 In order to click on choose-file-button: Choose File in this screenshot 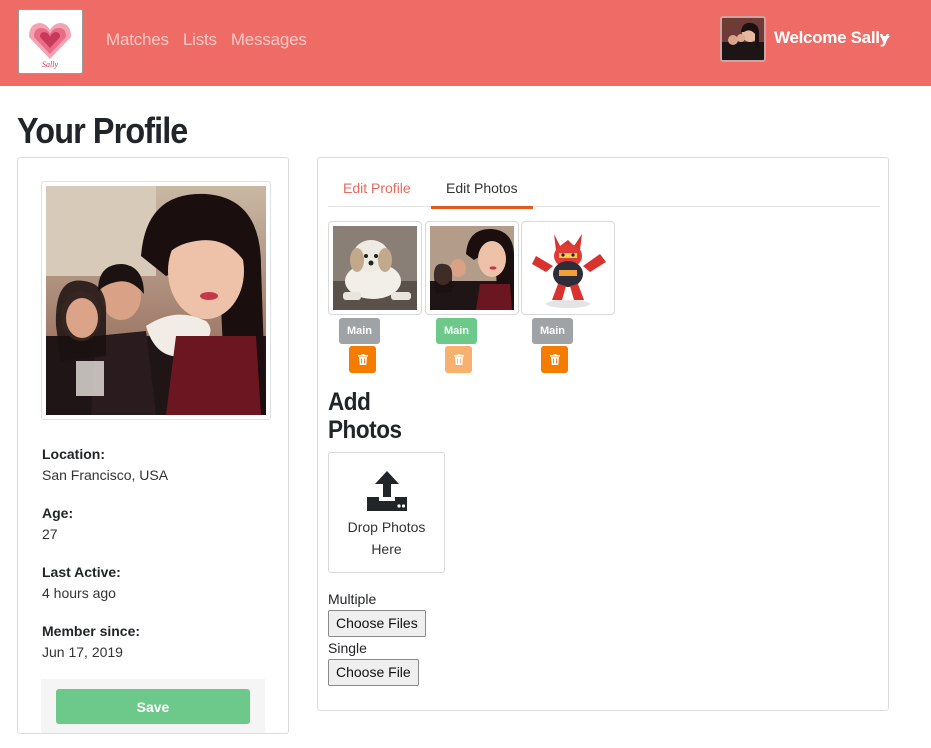, I will do `click(373, 672)`.